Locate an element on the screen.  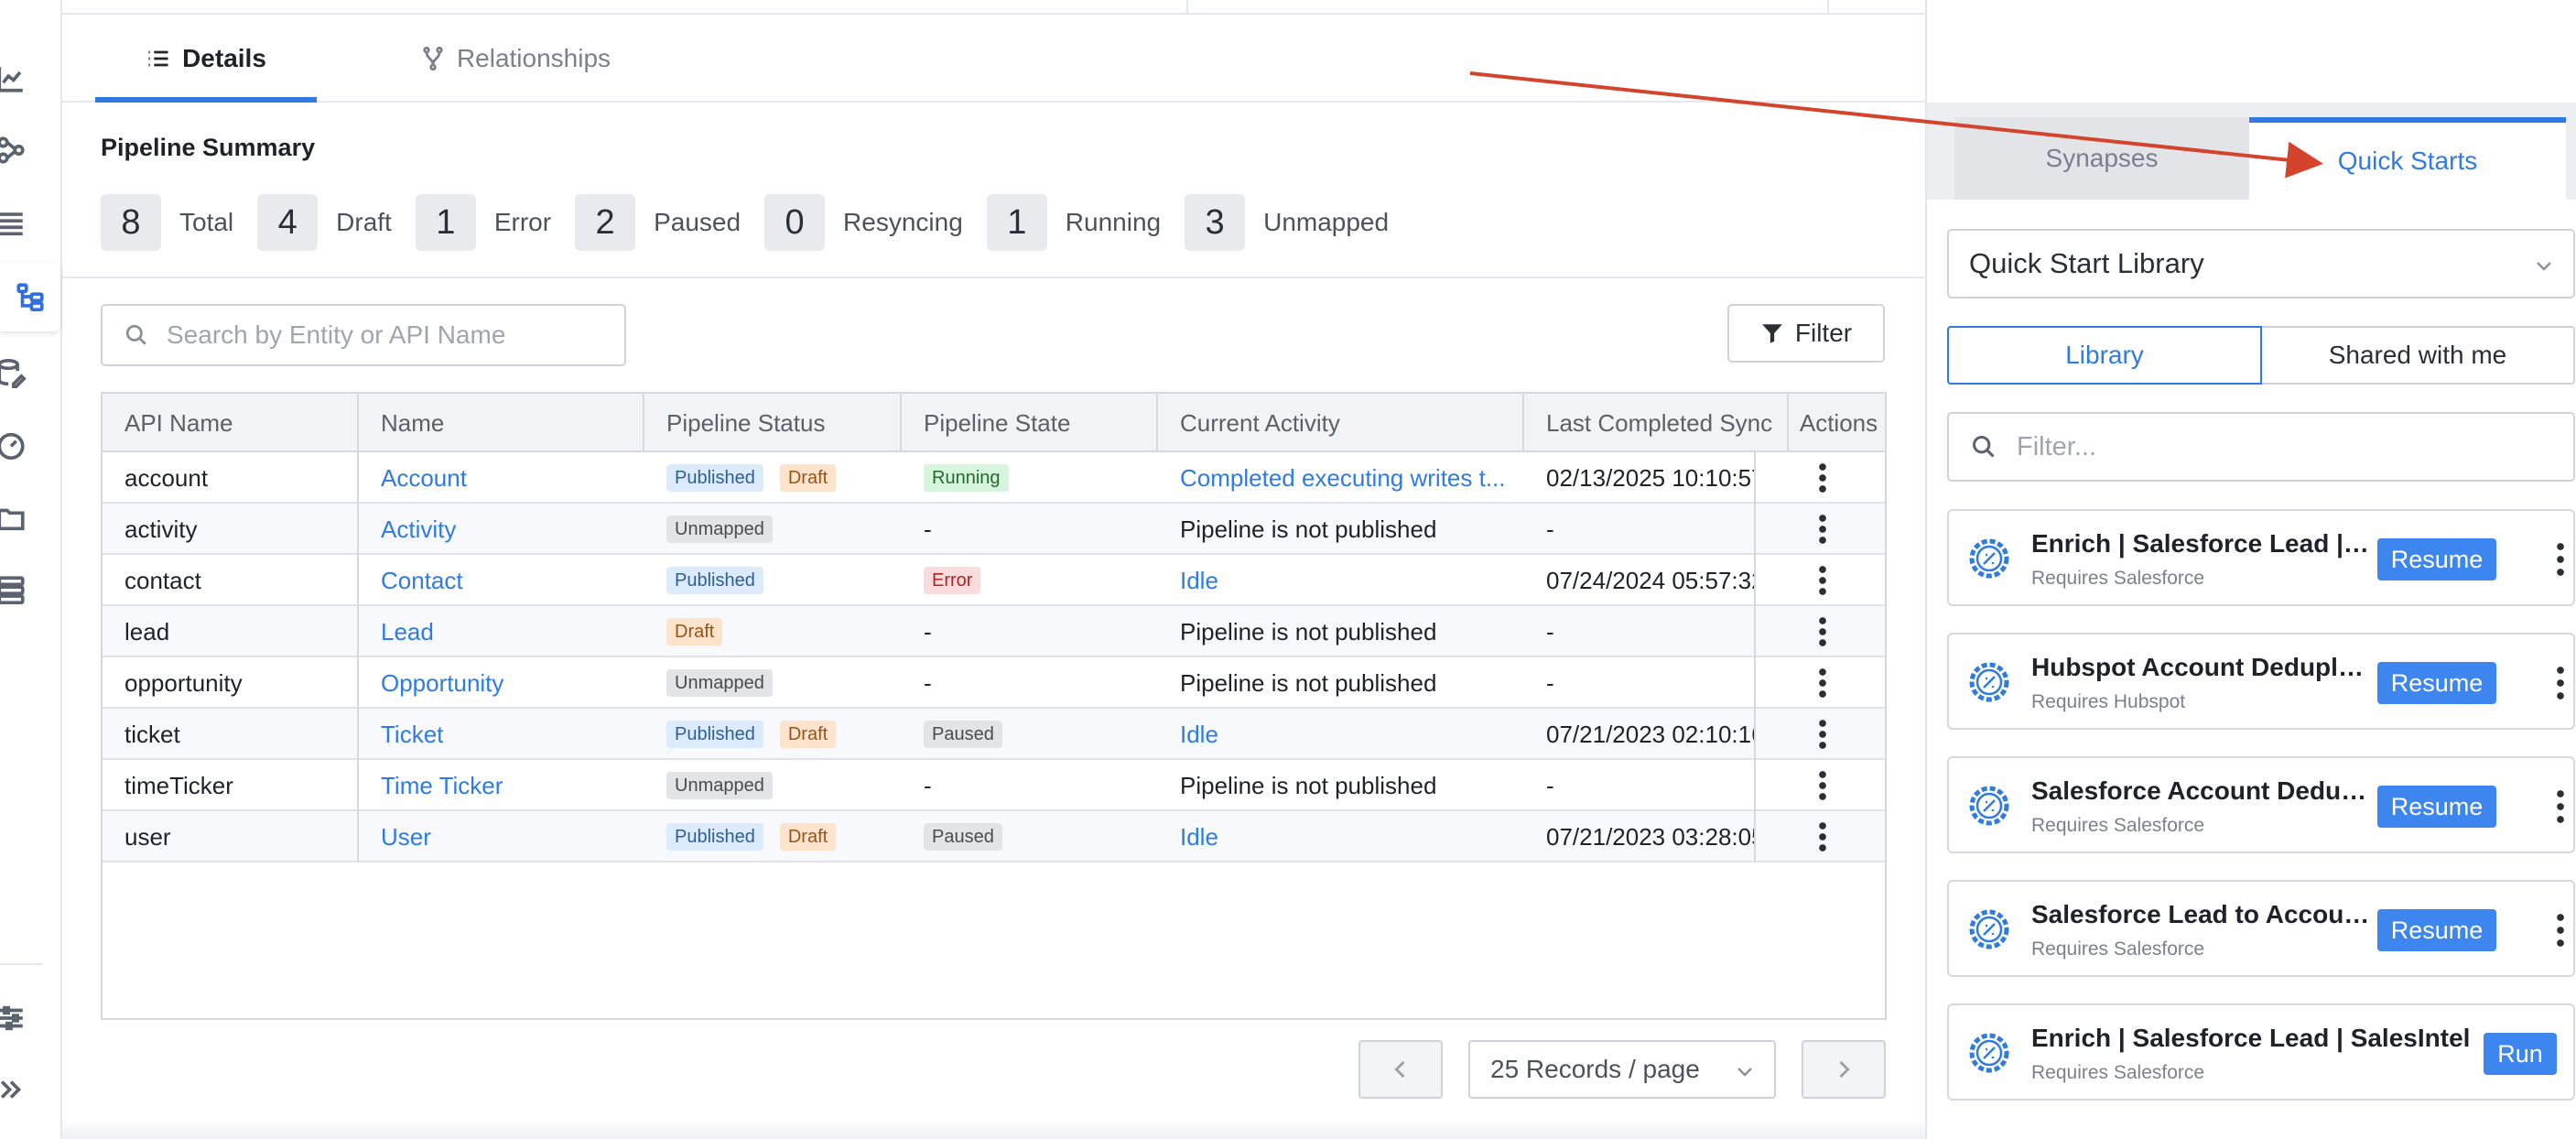
cell-last-sync: 07/21/2023 03:28:05 P is located at coordinates (1650, 837).